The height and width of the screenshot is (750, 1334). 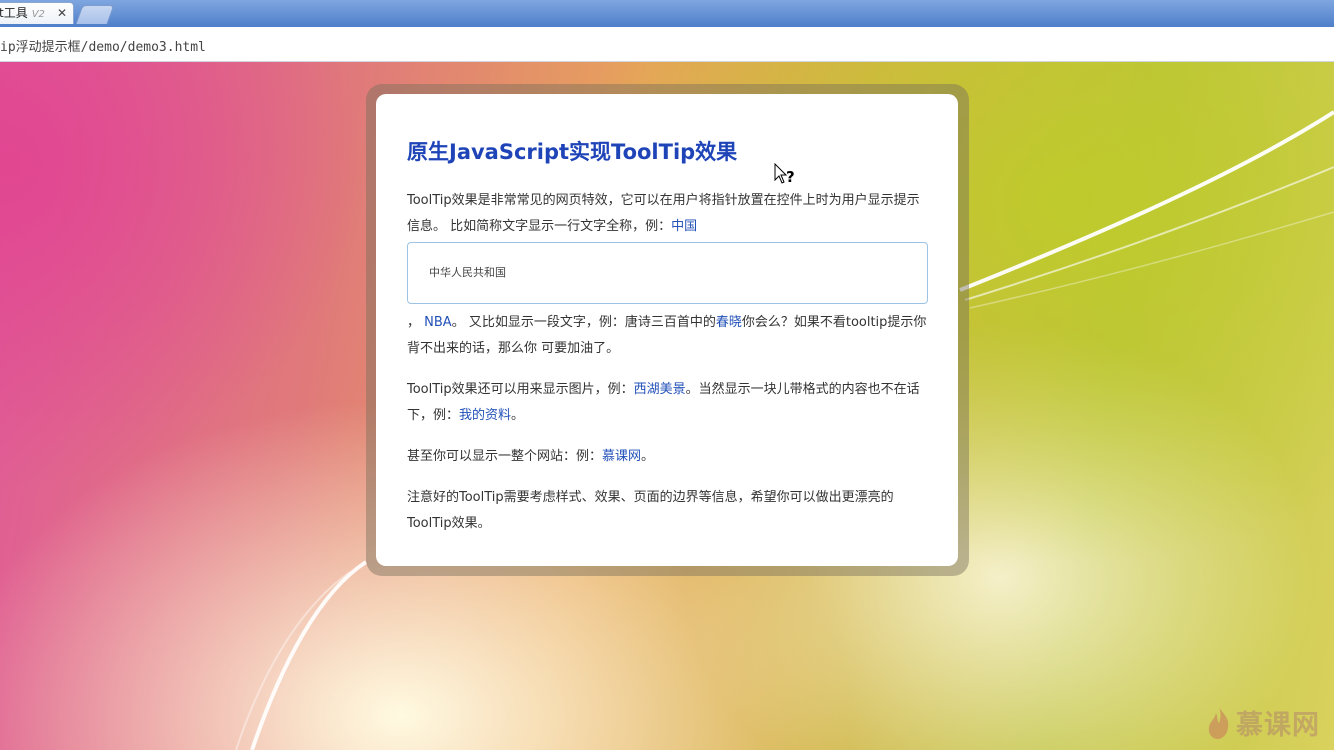 I want to click on tooltip-text: 中华人民共和国, so click(x=467, y=272).